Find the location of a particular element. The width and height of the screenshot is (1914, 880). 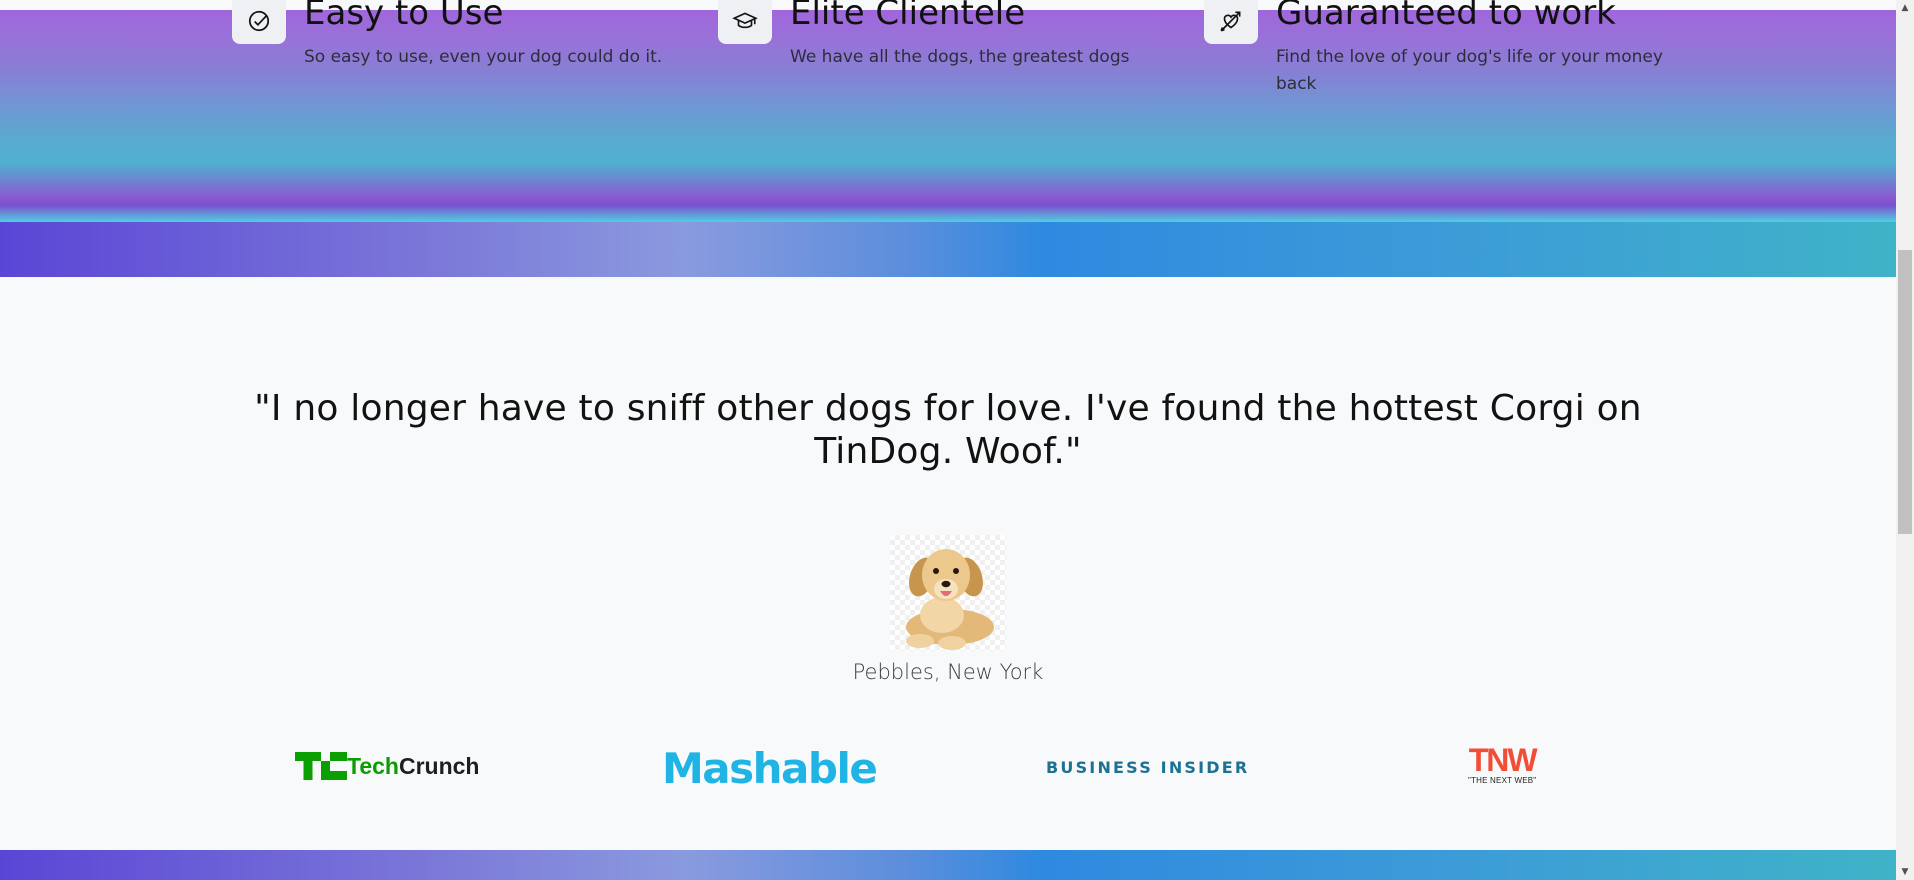

testimonial-author: Pebbles, New York is located at coordinates (948, 672).